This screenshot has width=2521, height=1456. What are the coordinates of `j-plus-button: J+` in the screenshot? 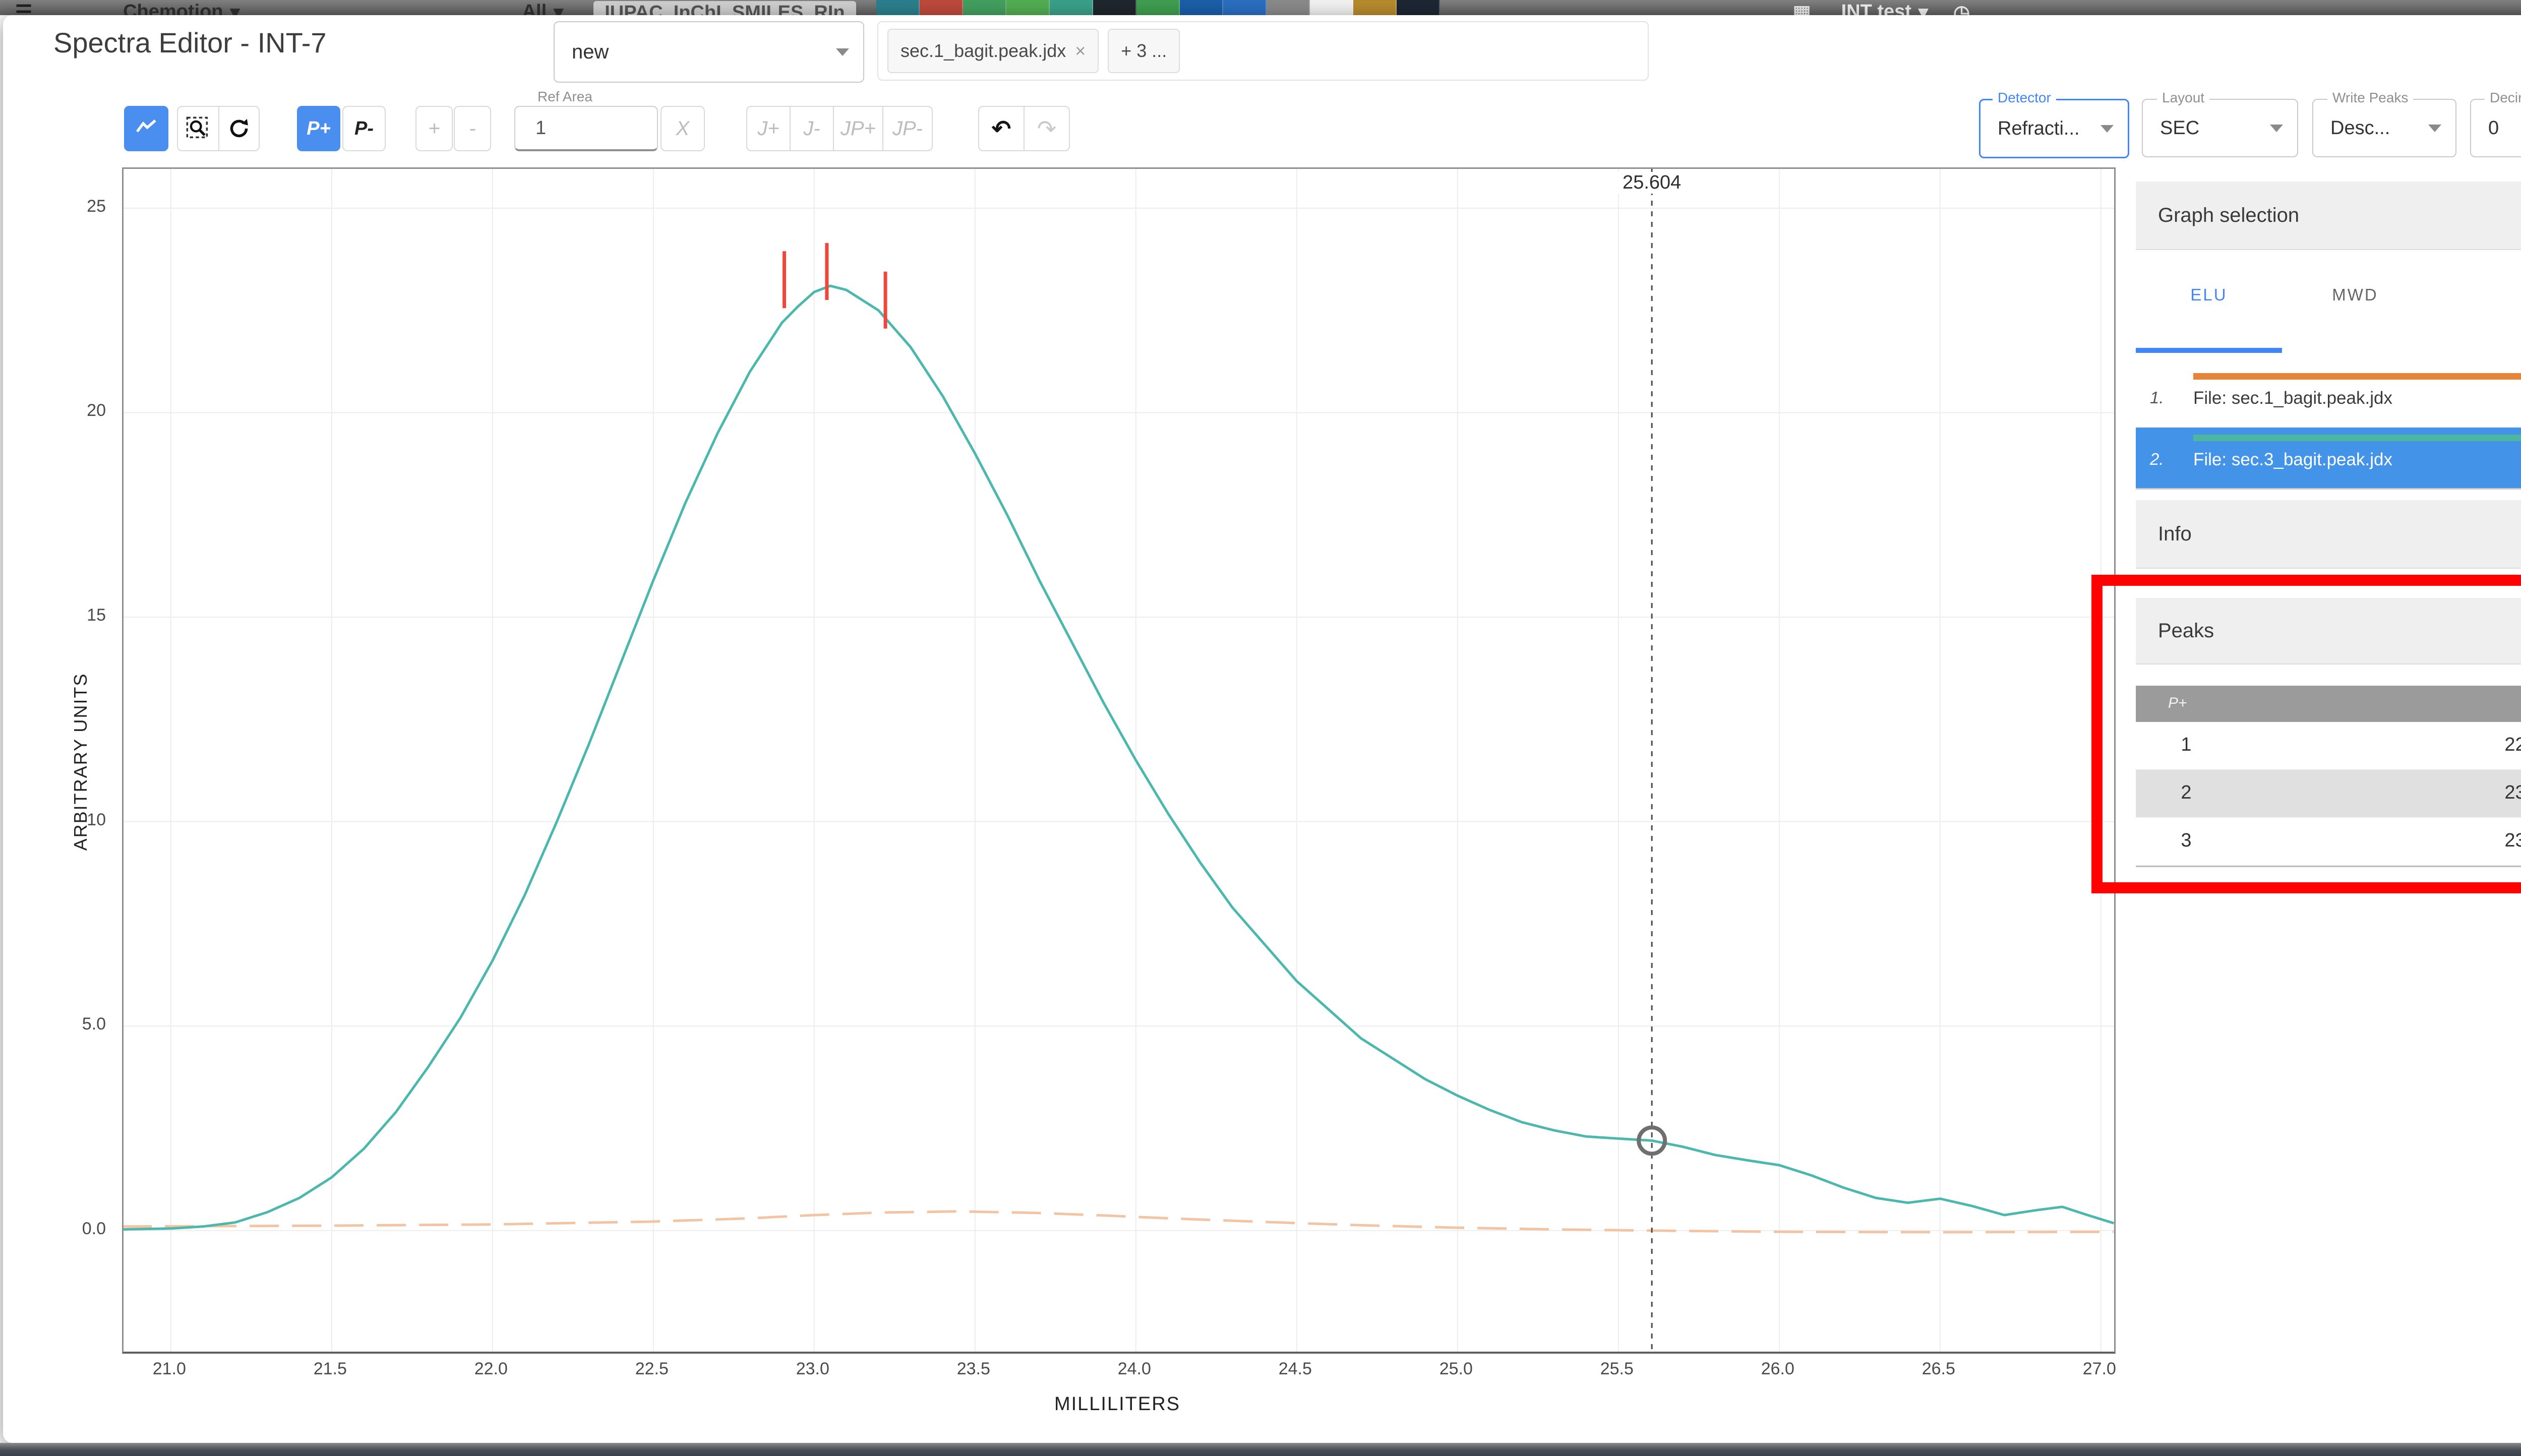 It's located at (768, 128).